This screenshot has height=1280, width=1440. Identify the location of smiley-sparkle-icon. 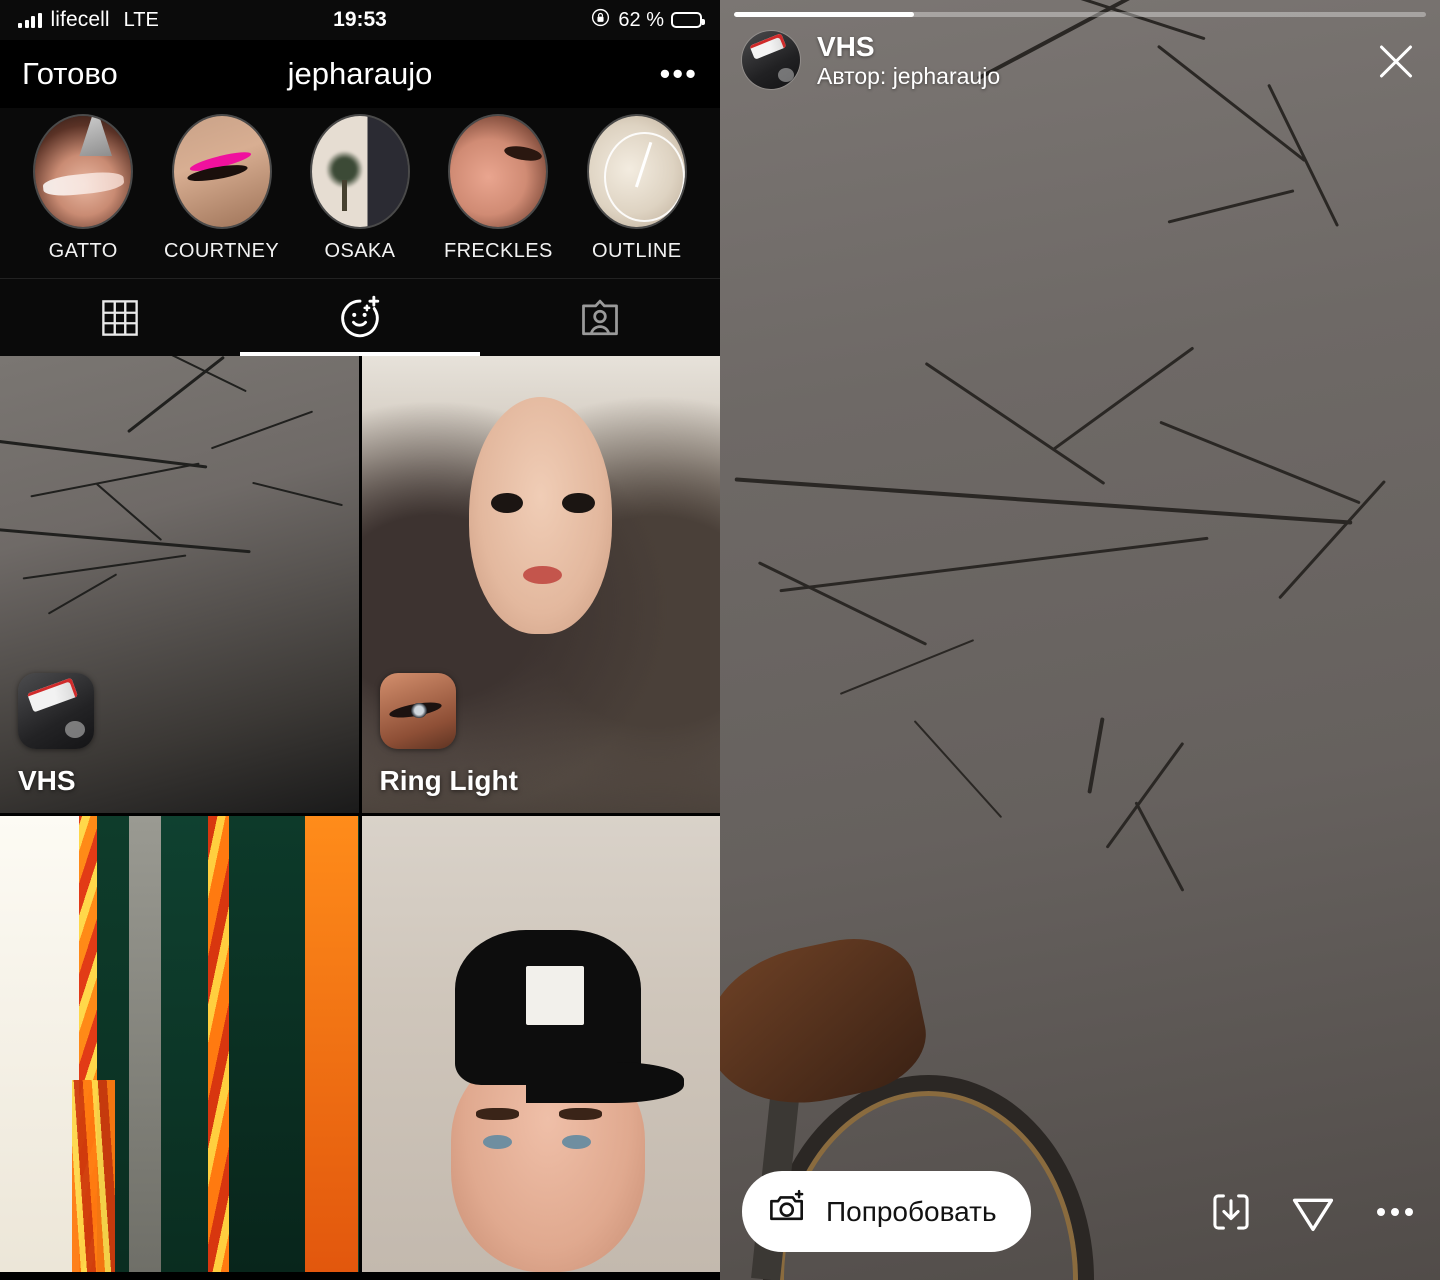
(360, 318).